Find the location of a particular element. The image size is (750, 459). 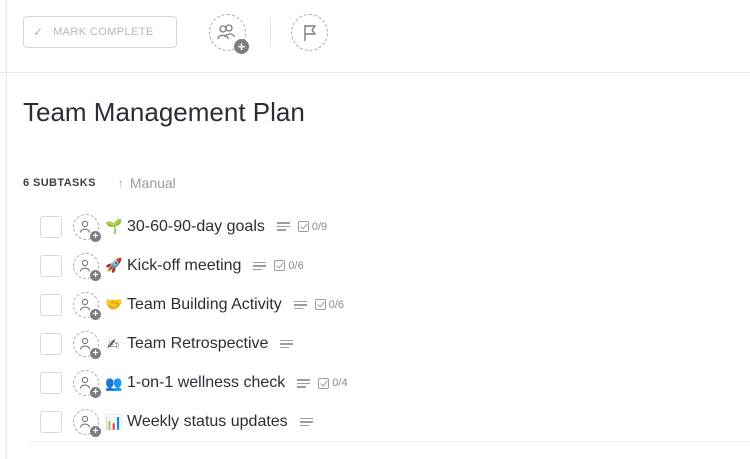

add-assignees-icon is located at coordinates (225, 31).